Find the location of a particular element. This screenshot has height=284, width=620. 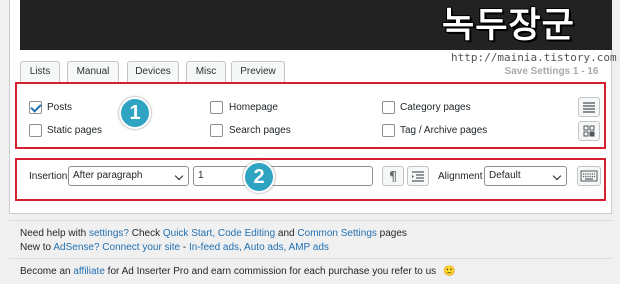

watermark-logo: 녹두장군 is located at coordinates (508, 26).